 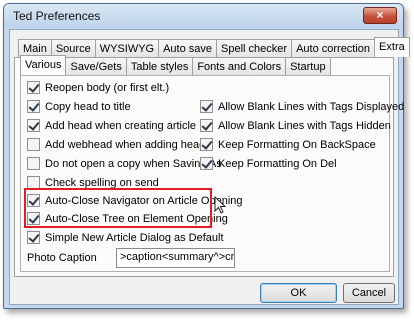 I want to click on simple-new-article-checkbox, so click(x=33, y=237).